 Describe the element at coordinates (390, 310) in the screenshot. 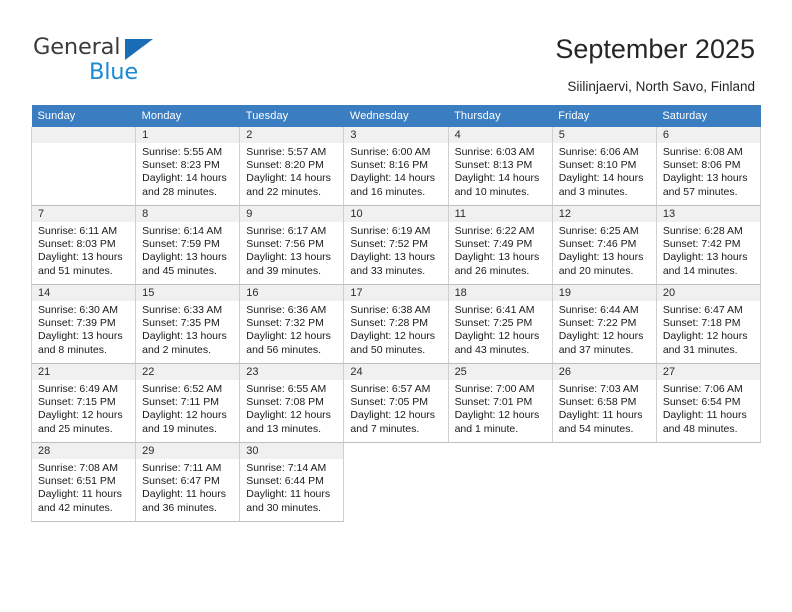

I see `sunrise-text: Sunrise: 6:38 AM` at that location.